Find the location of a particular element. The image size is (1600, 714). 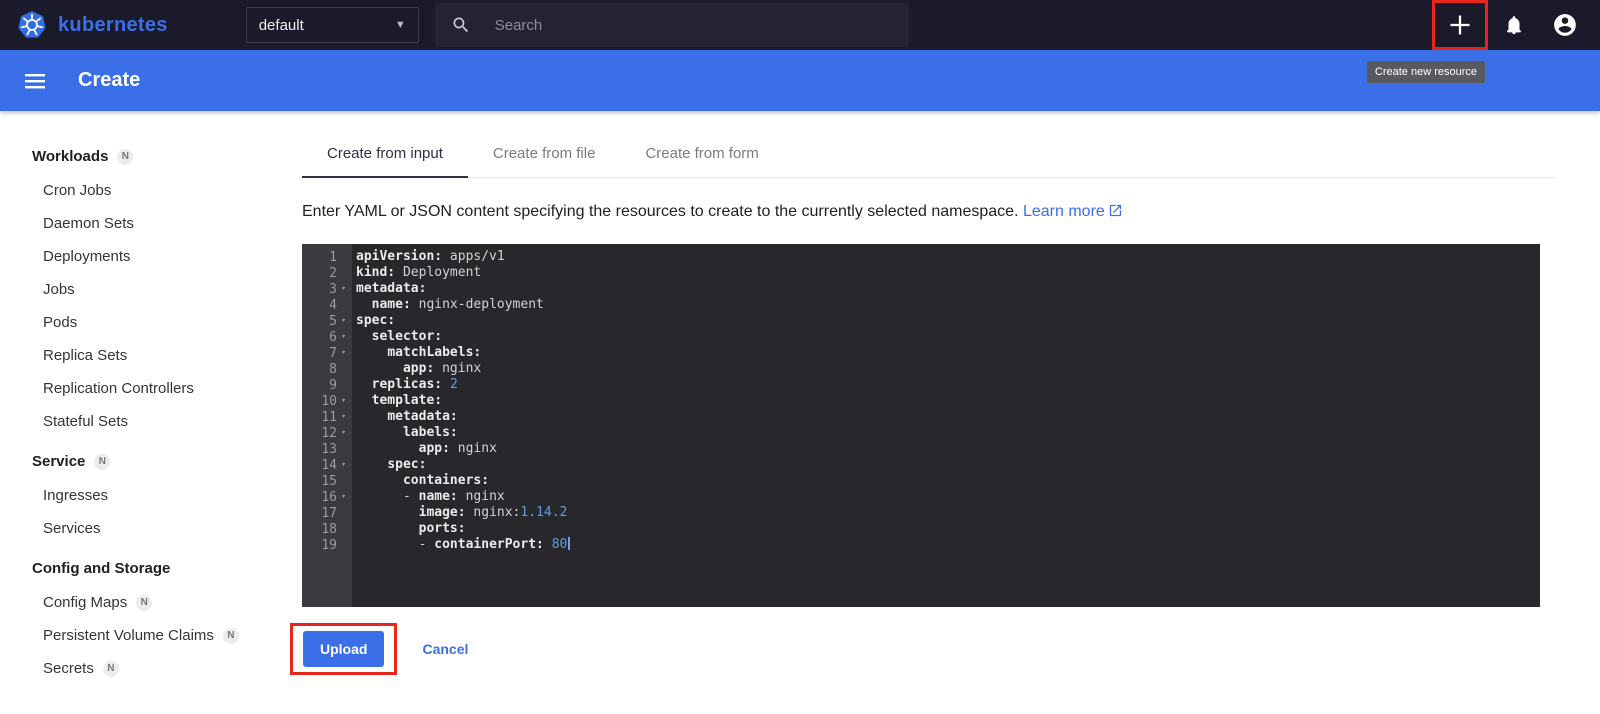

code-token: nginx is located at coordinates (481, 496).